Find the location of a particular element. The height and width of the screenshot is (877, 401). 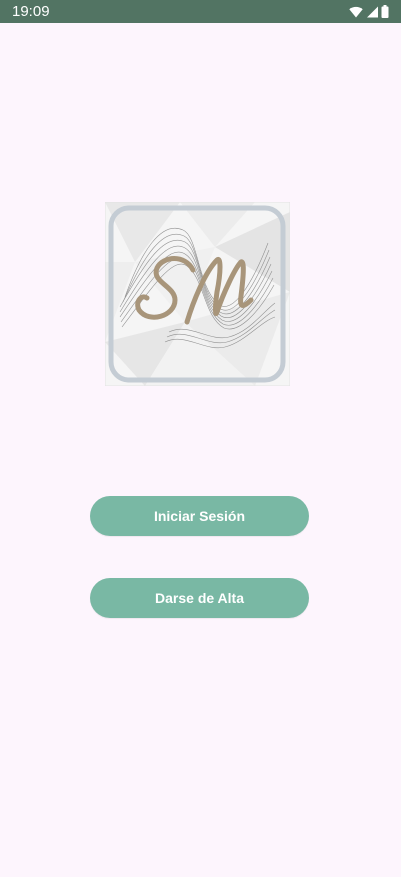

status-time: 19:09 is located at coordinates (31, 11).